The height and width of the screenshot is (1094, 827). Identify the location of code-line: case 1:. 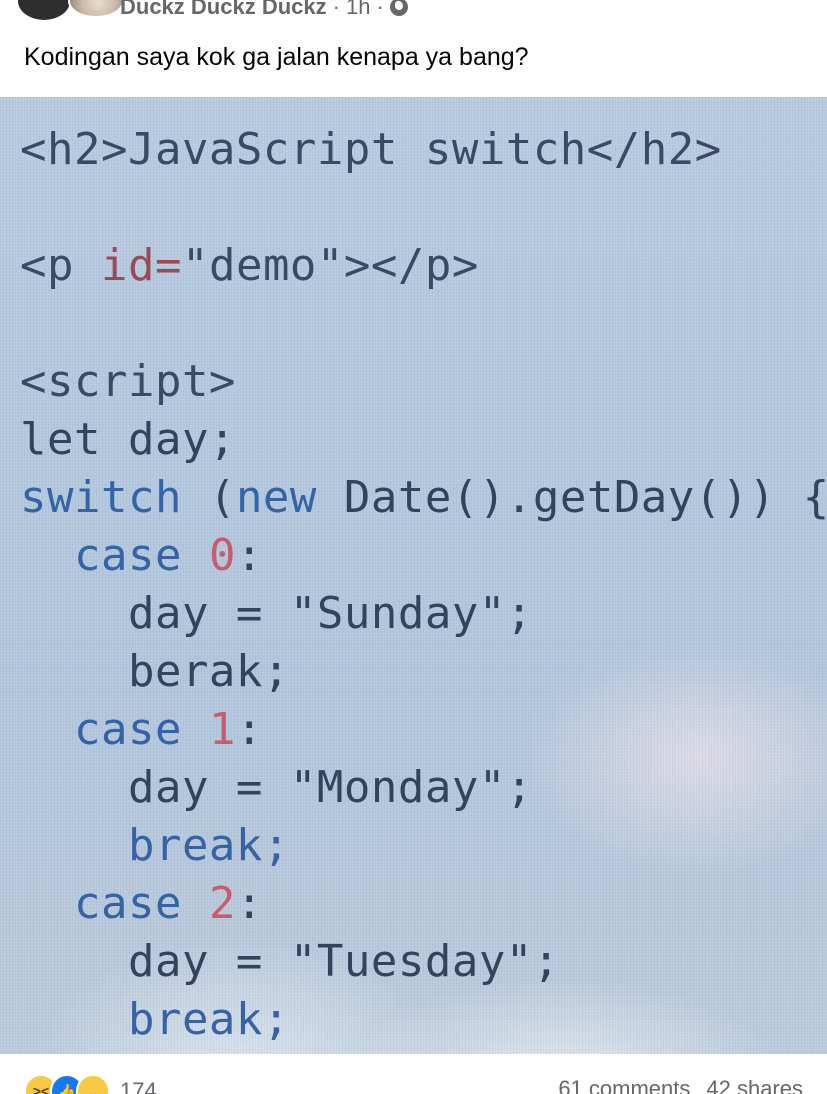
(423, 730).